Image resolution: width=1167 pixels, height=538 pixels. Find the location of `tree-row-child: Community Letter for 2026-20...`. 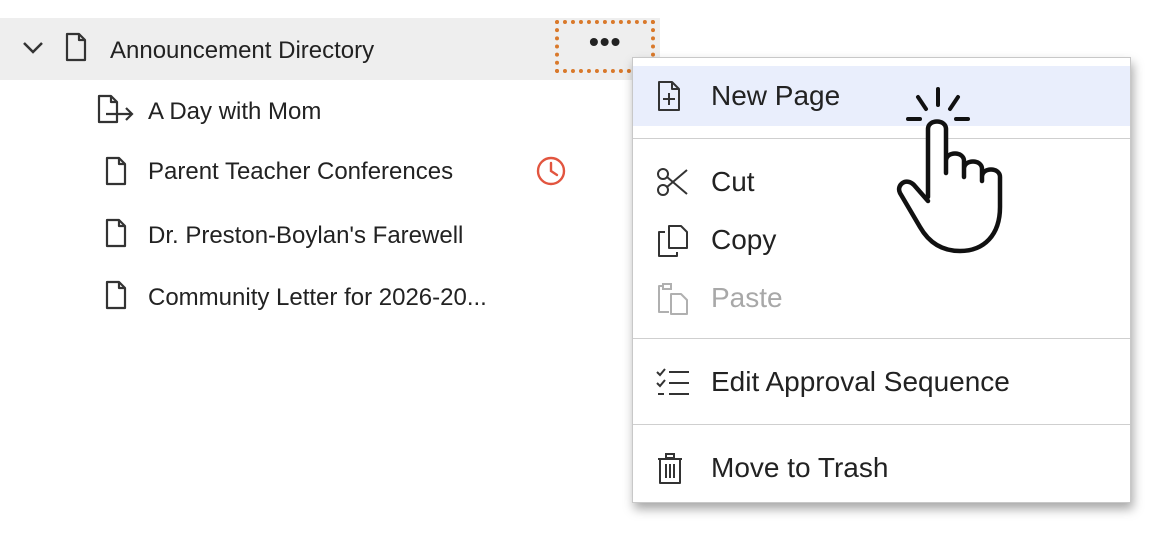

tree-row-child: Community Letter for 2026-20... is located at coordinates (350, 296).